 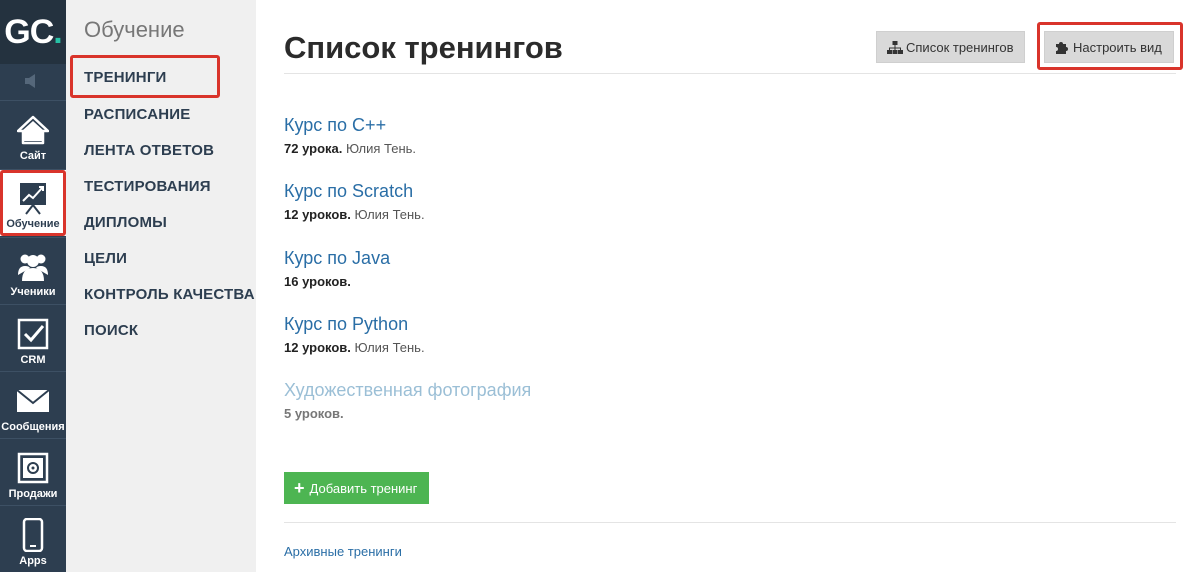 What do you see at coordinates (1062, 48) in the screenshot?
I see `puzzle-icon` at bounding box center [1062, 48].